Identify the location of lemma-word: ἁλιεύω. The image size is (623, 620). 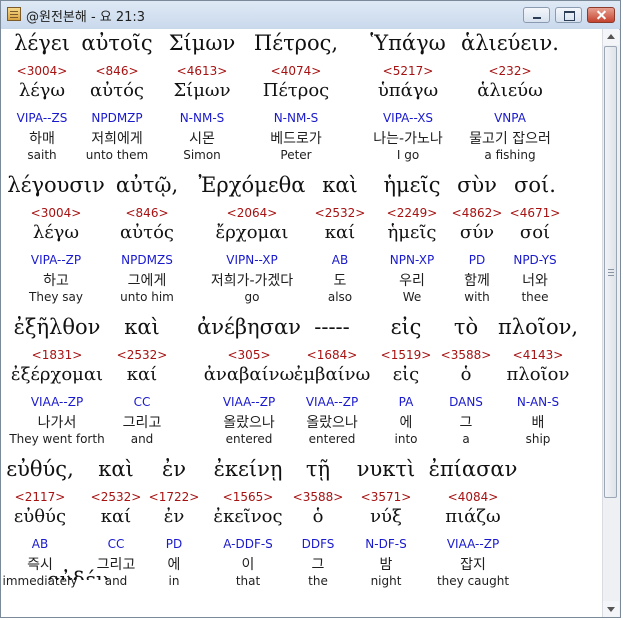
(510, 90).